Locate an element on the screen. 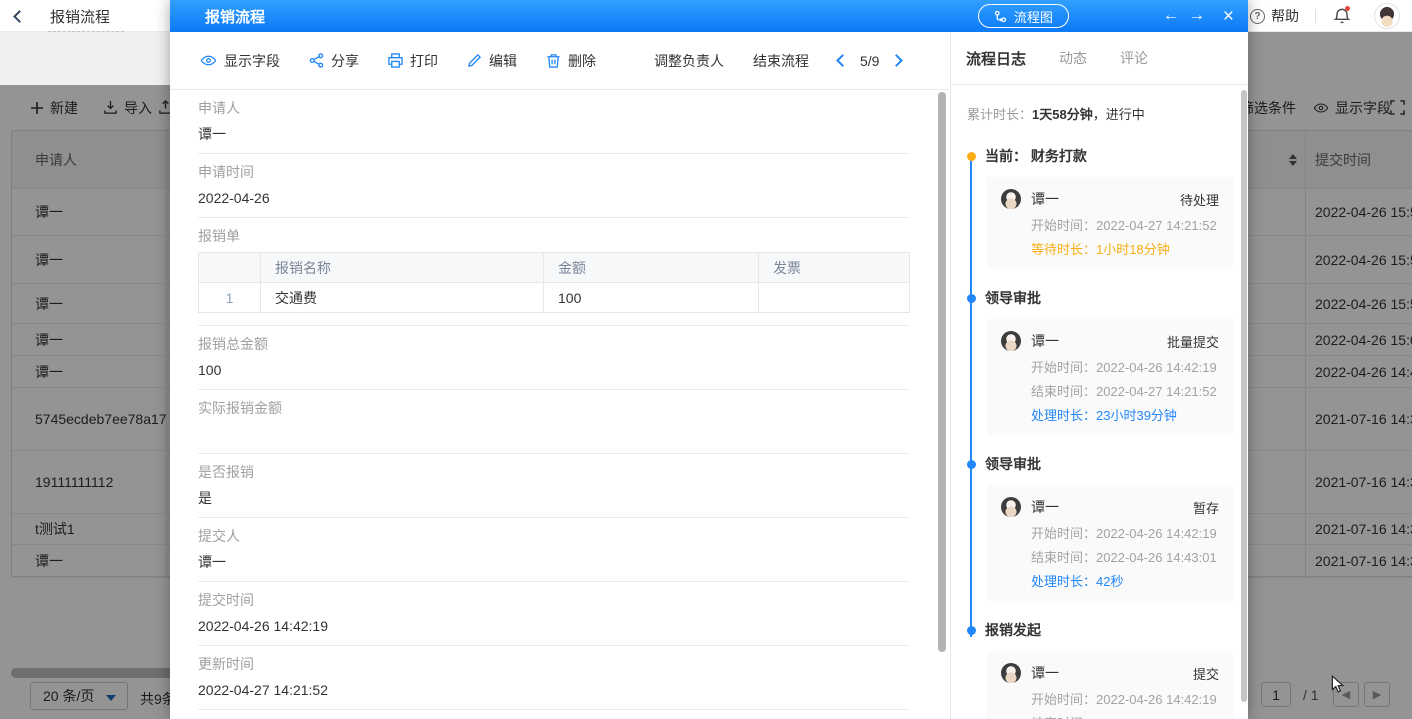 The image size is (1412, 719). back-icon is located at coordinates (19, 16).